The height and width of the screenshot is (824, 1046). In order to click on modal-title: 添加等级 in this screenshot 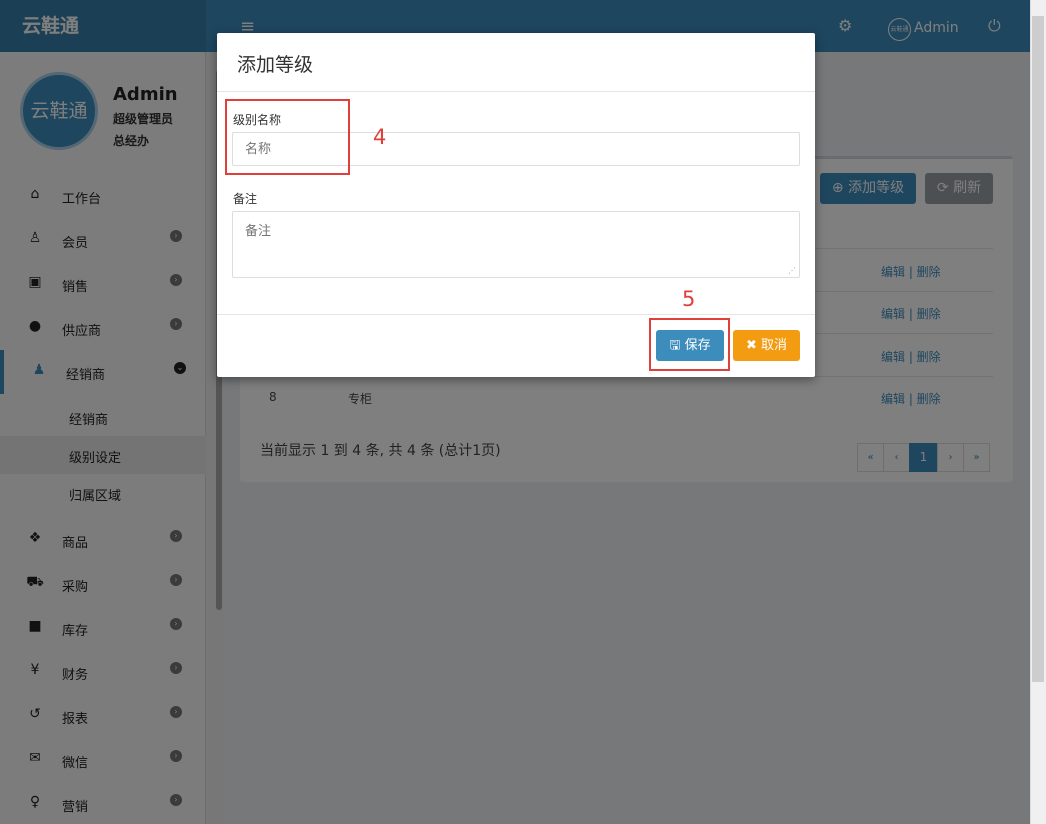, I will do `click(275, 65)`.